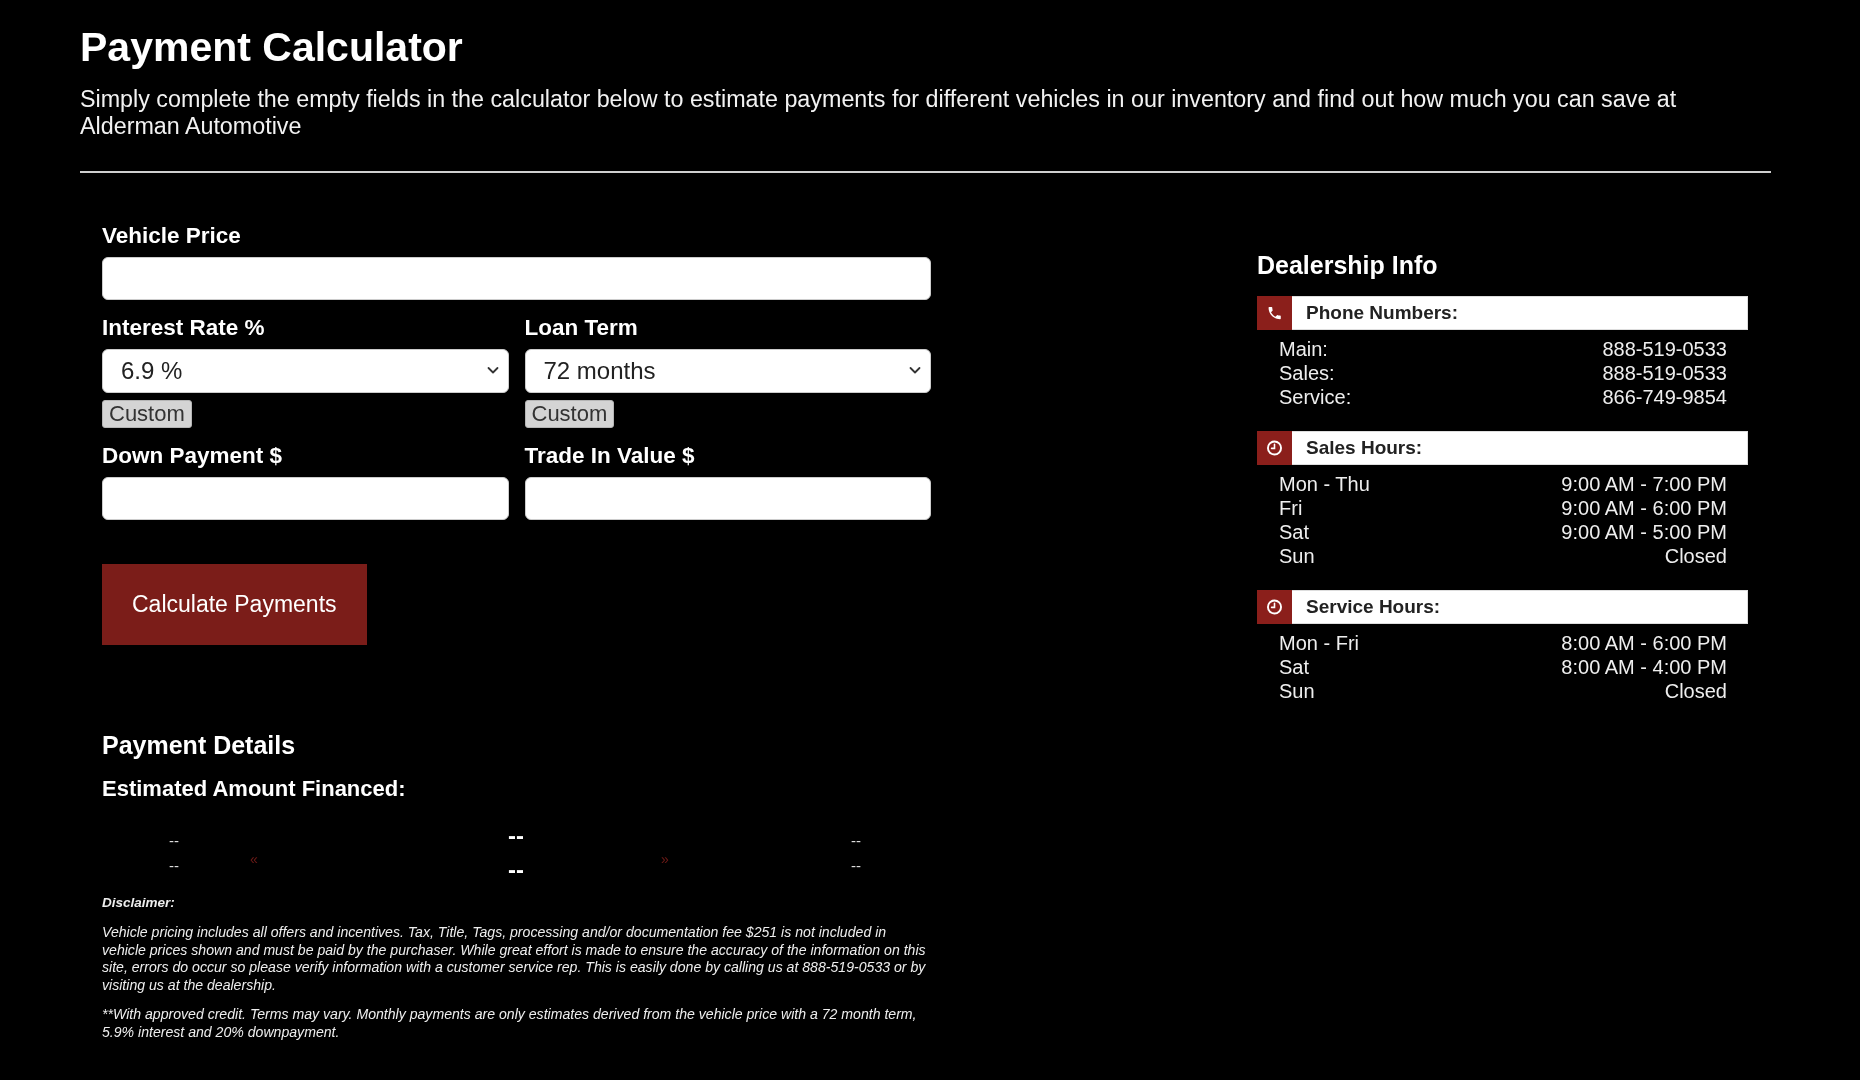 The height and width of the screenshot is (1080, 1860). Describe the element at coordinates (1291, 508) in the screenshot. I see `info-label: Fri` at that location.